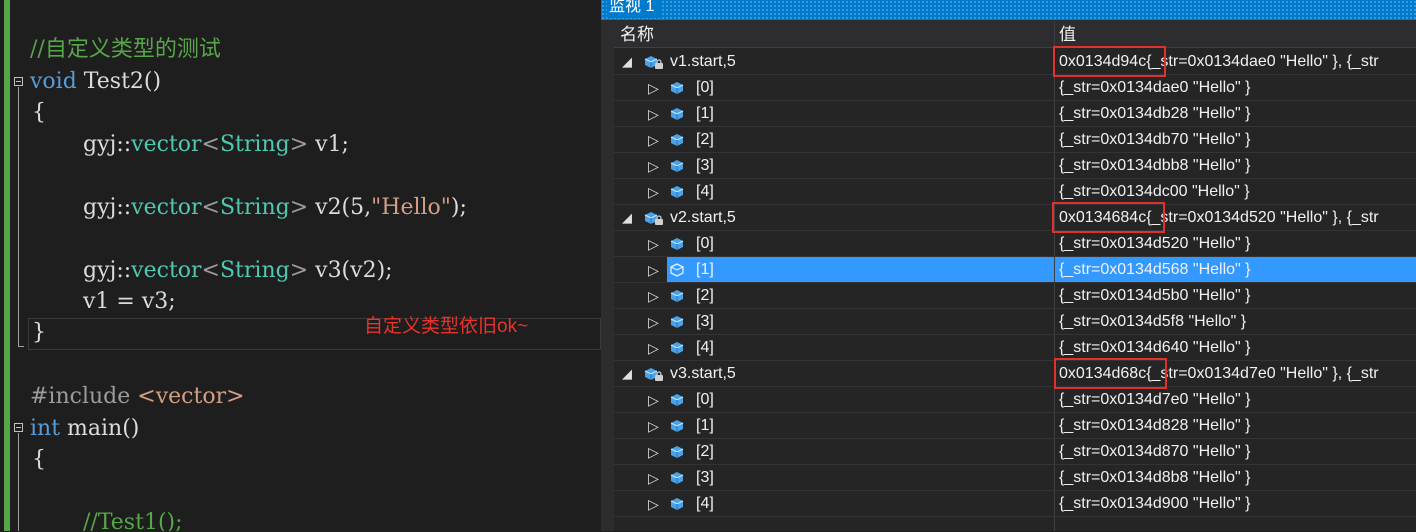  I want to click on watch-child-row: ▷ [3] {_str=0x0134d8b8 "Hello" }, so click(1015, 478).